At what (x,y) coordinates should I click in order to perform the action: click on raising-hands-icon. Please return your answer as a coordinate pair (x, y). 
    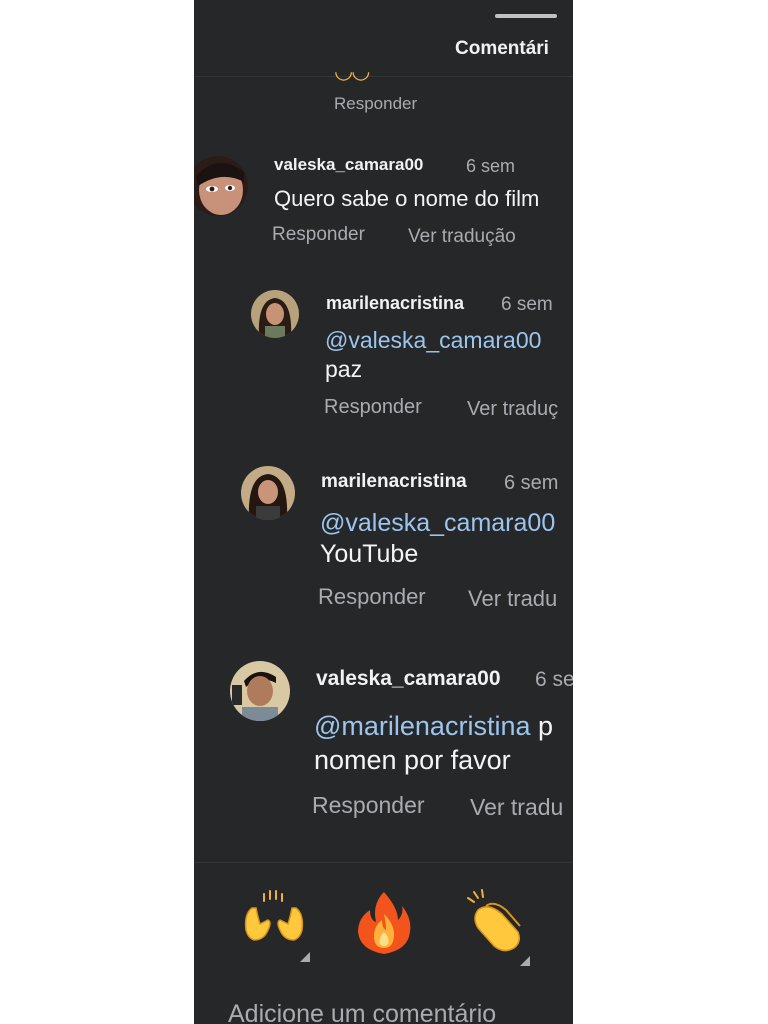
    Looking at the image, I should click on (274, 924).